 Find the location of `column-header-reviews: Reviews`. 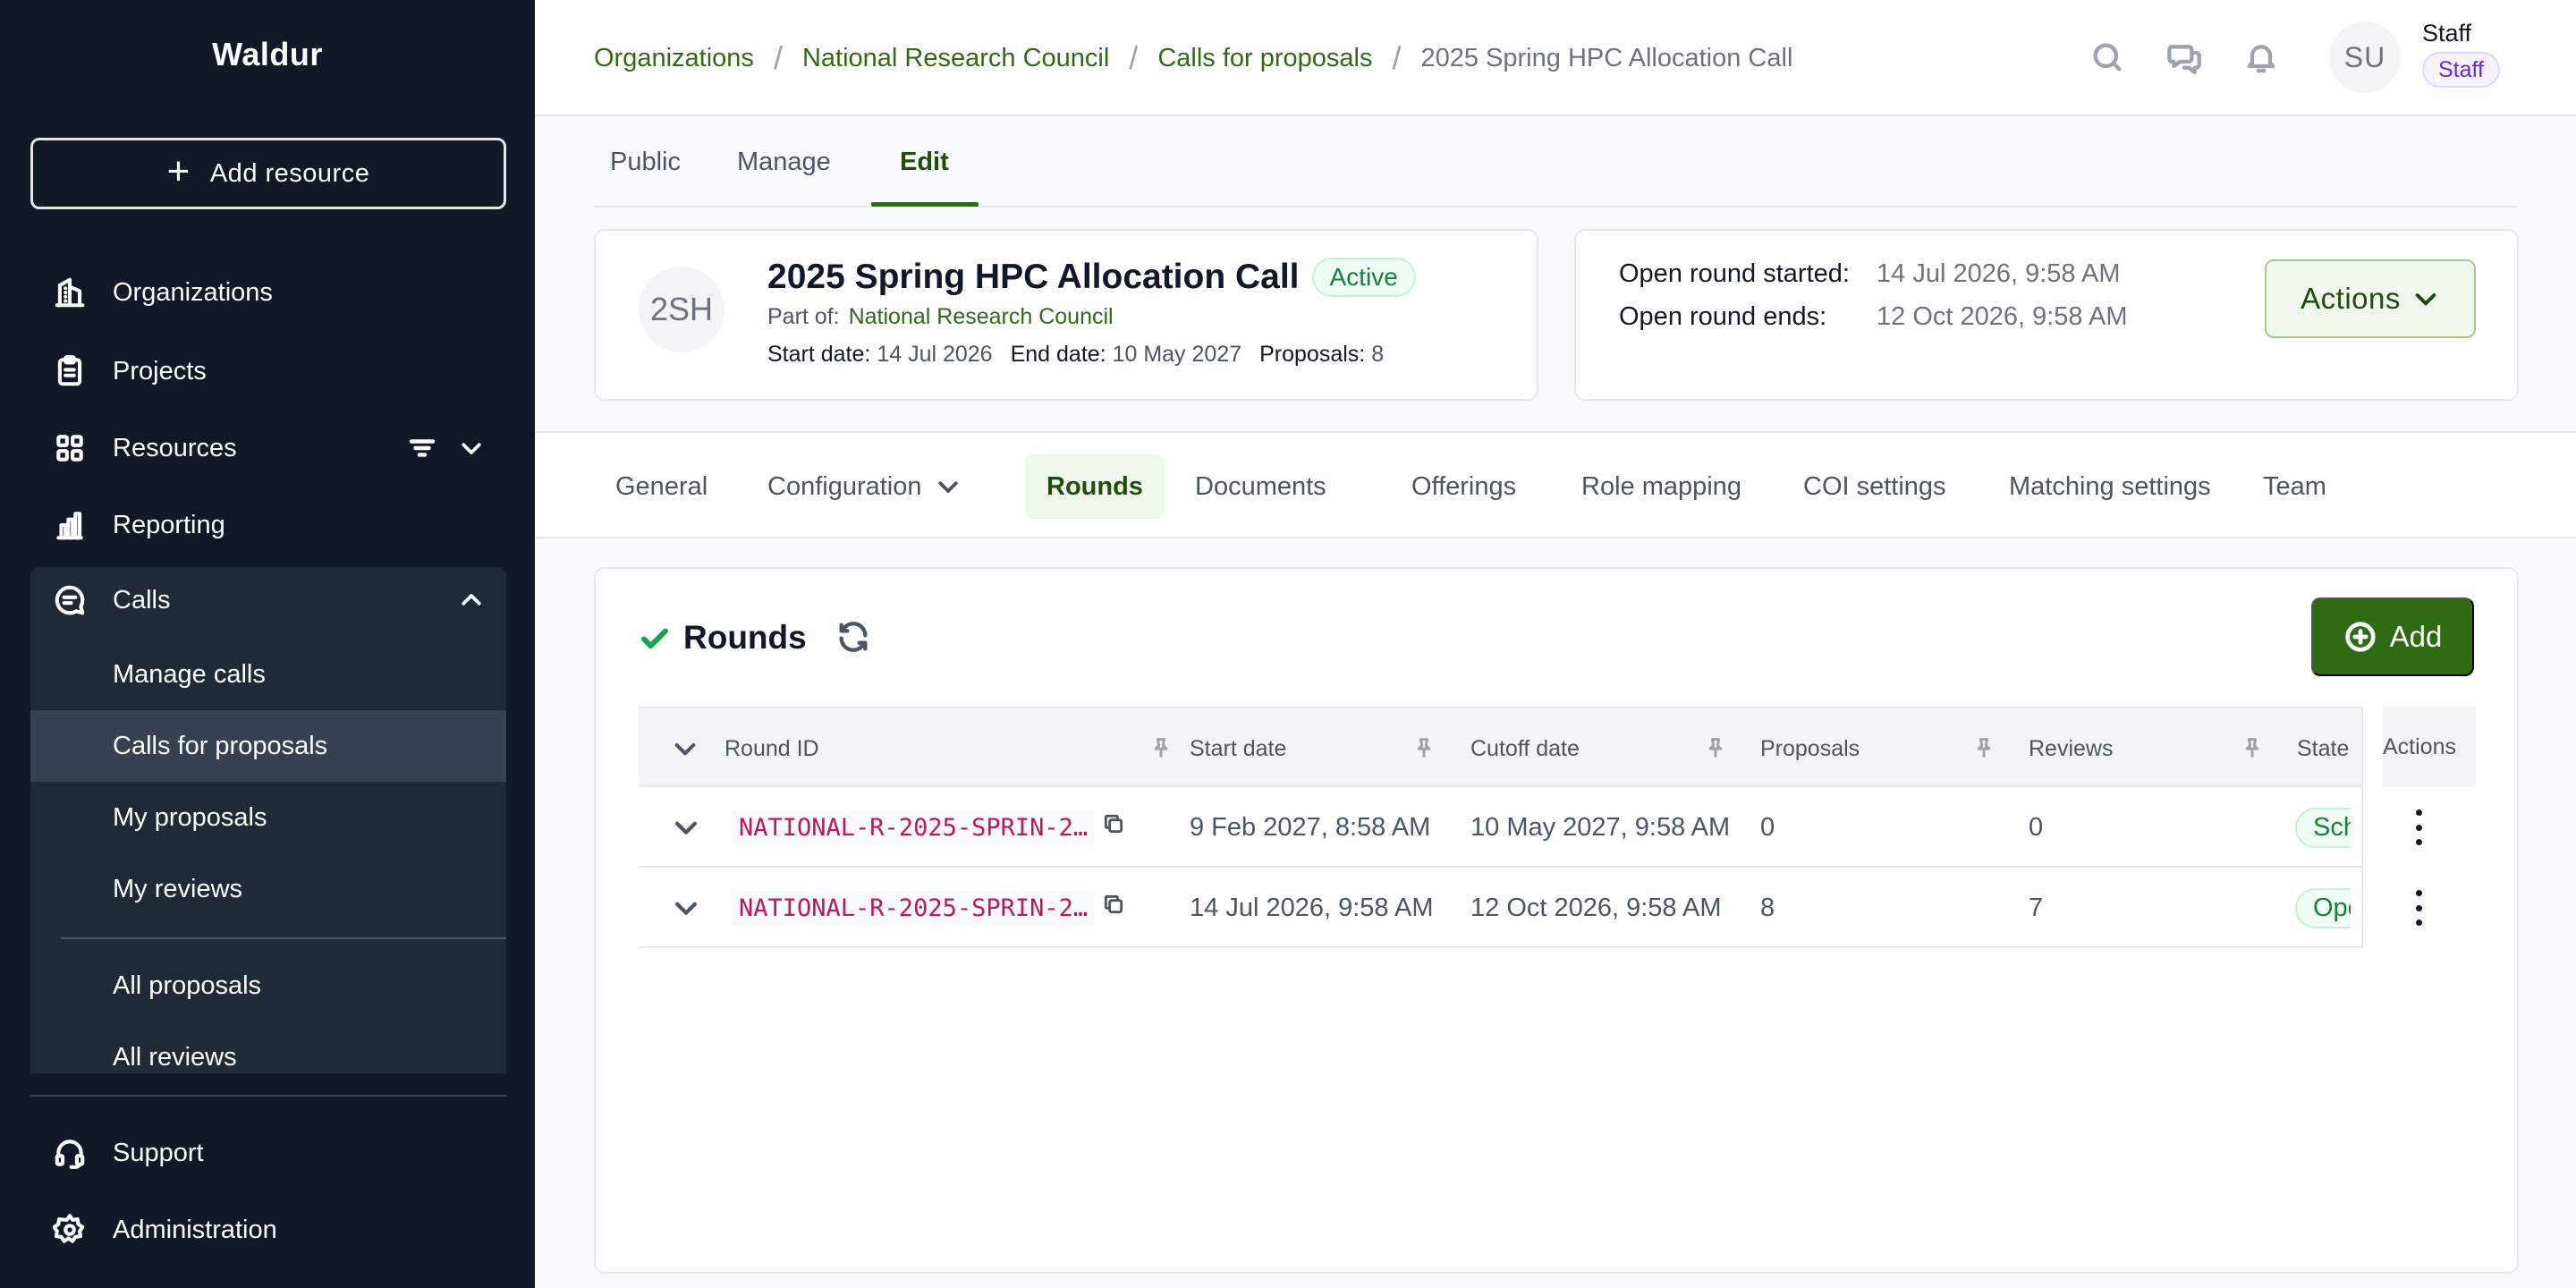

column-header-reviews: Reviews is located at coordinates (2071, 748).